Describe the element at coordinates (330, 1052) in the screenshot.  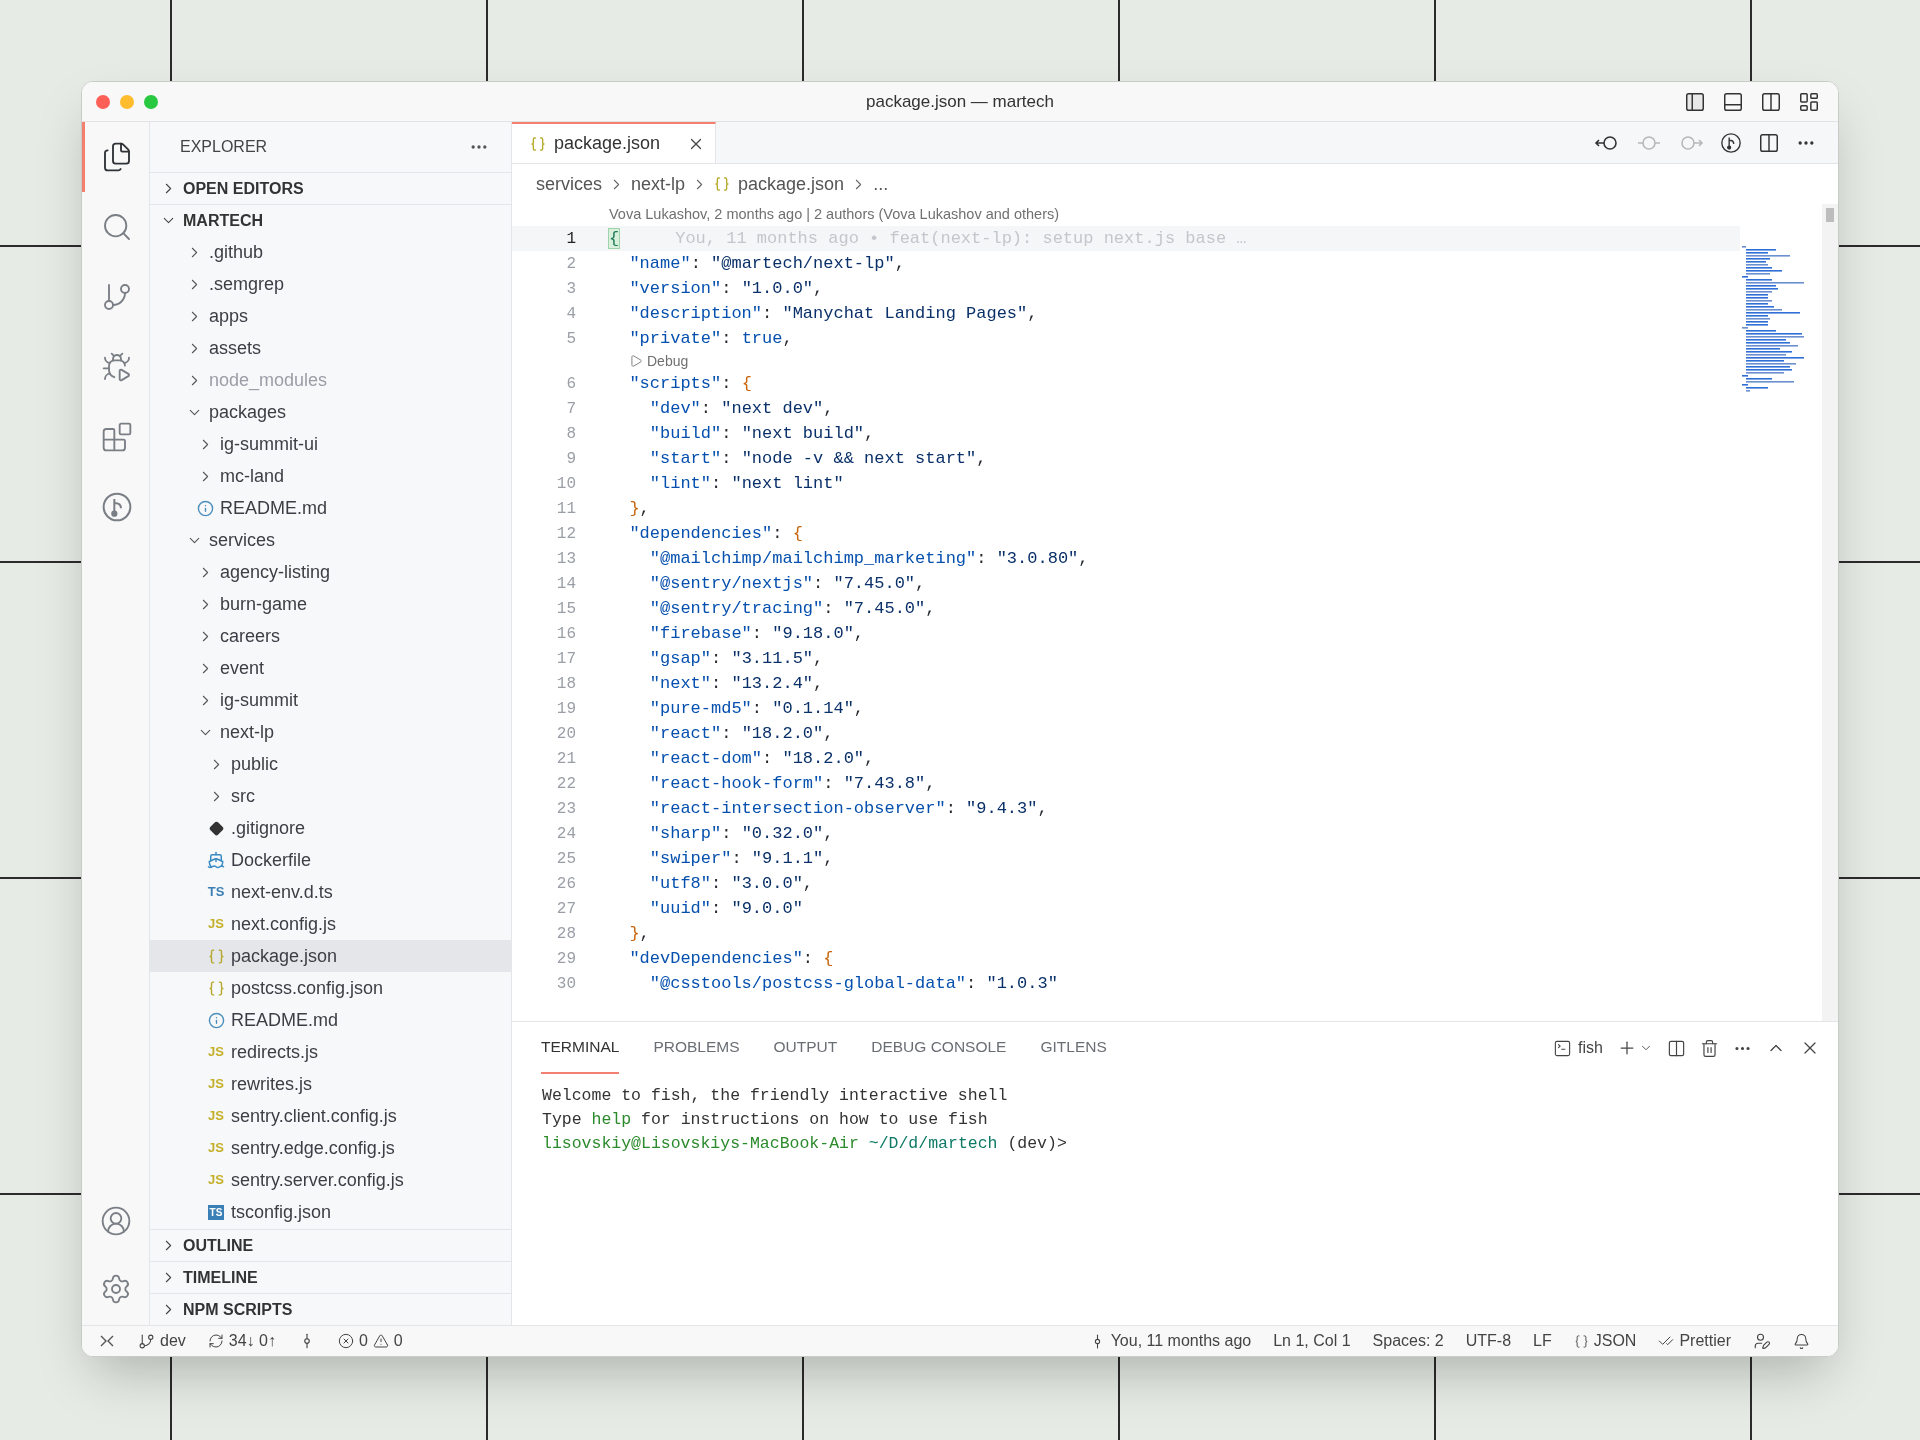
I see `tree-item: JS redirects.js` at that location.